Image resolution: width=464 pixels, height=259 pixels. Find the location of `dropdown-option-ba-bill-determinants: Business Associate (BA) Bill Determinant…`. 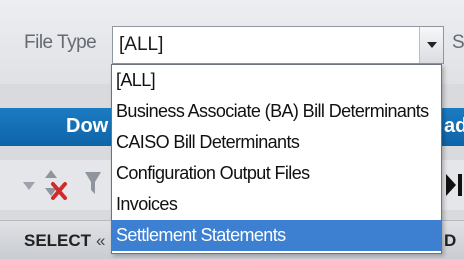

dropdown-option-ba-bill-determinants: Business Associate (BA) Bill Determinant… is located at coordinates (276, 111).